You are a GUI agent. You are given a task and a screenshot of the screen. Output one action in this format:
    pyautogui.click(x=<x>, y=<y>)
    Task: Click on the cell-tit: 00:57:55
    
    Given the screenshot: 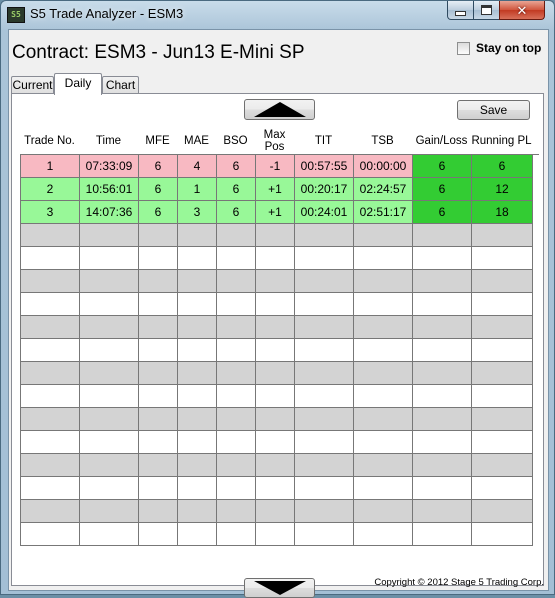 What is the action you would take?
    pyautogui.click(x=324, y=166)
    